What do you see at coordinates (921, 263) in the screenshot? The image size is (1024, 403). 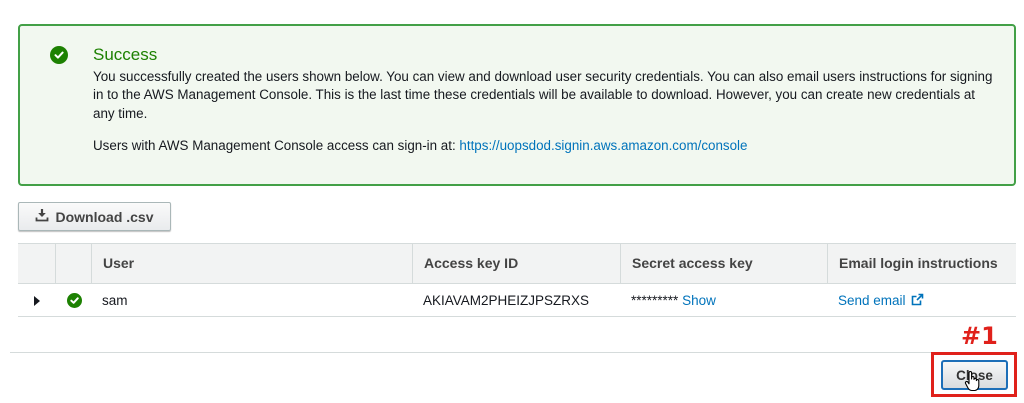 I see `column-header-email-login: Email login instructions` at bounding box center [921, 263].